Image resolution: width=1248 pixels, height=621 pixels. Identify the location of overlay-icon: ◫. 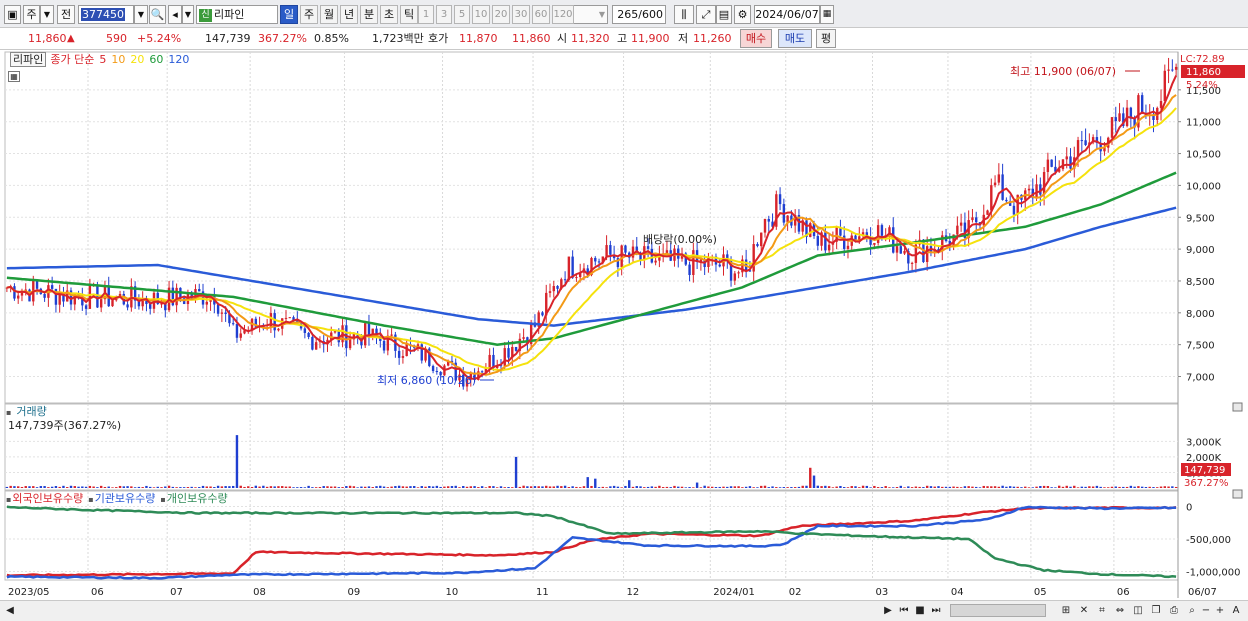
(1138, 610).